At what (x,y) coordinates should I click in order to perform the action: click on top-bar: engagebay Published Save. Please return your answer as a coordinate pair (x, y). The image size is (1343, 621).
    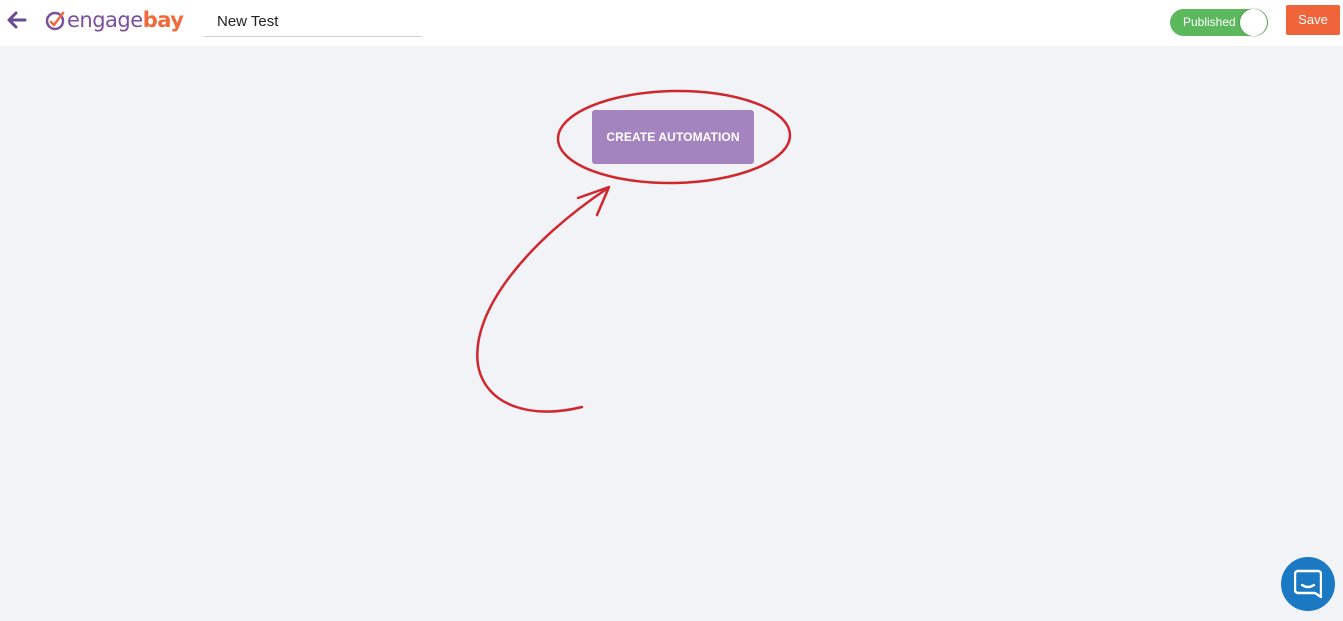
    Looking at the image, I should click on (671, 23).